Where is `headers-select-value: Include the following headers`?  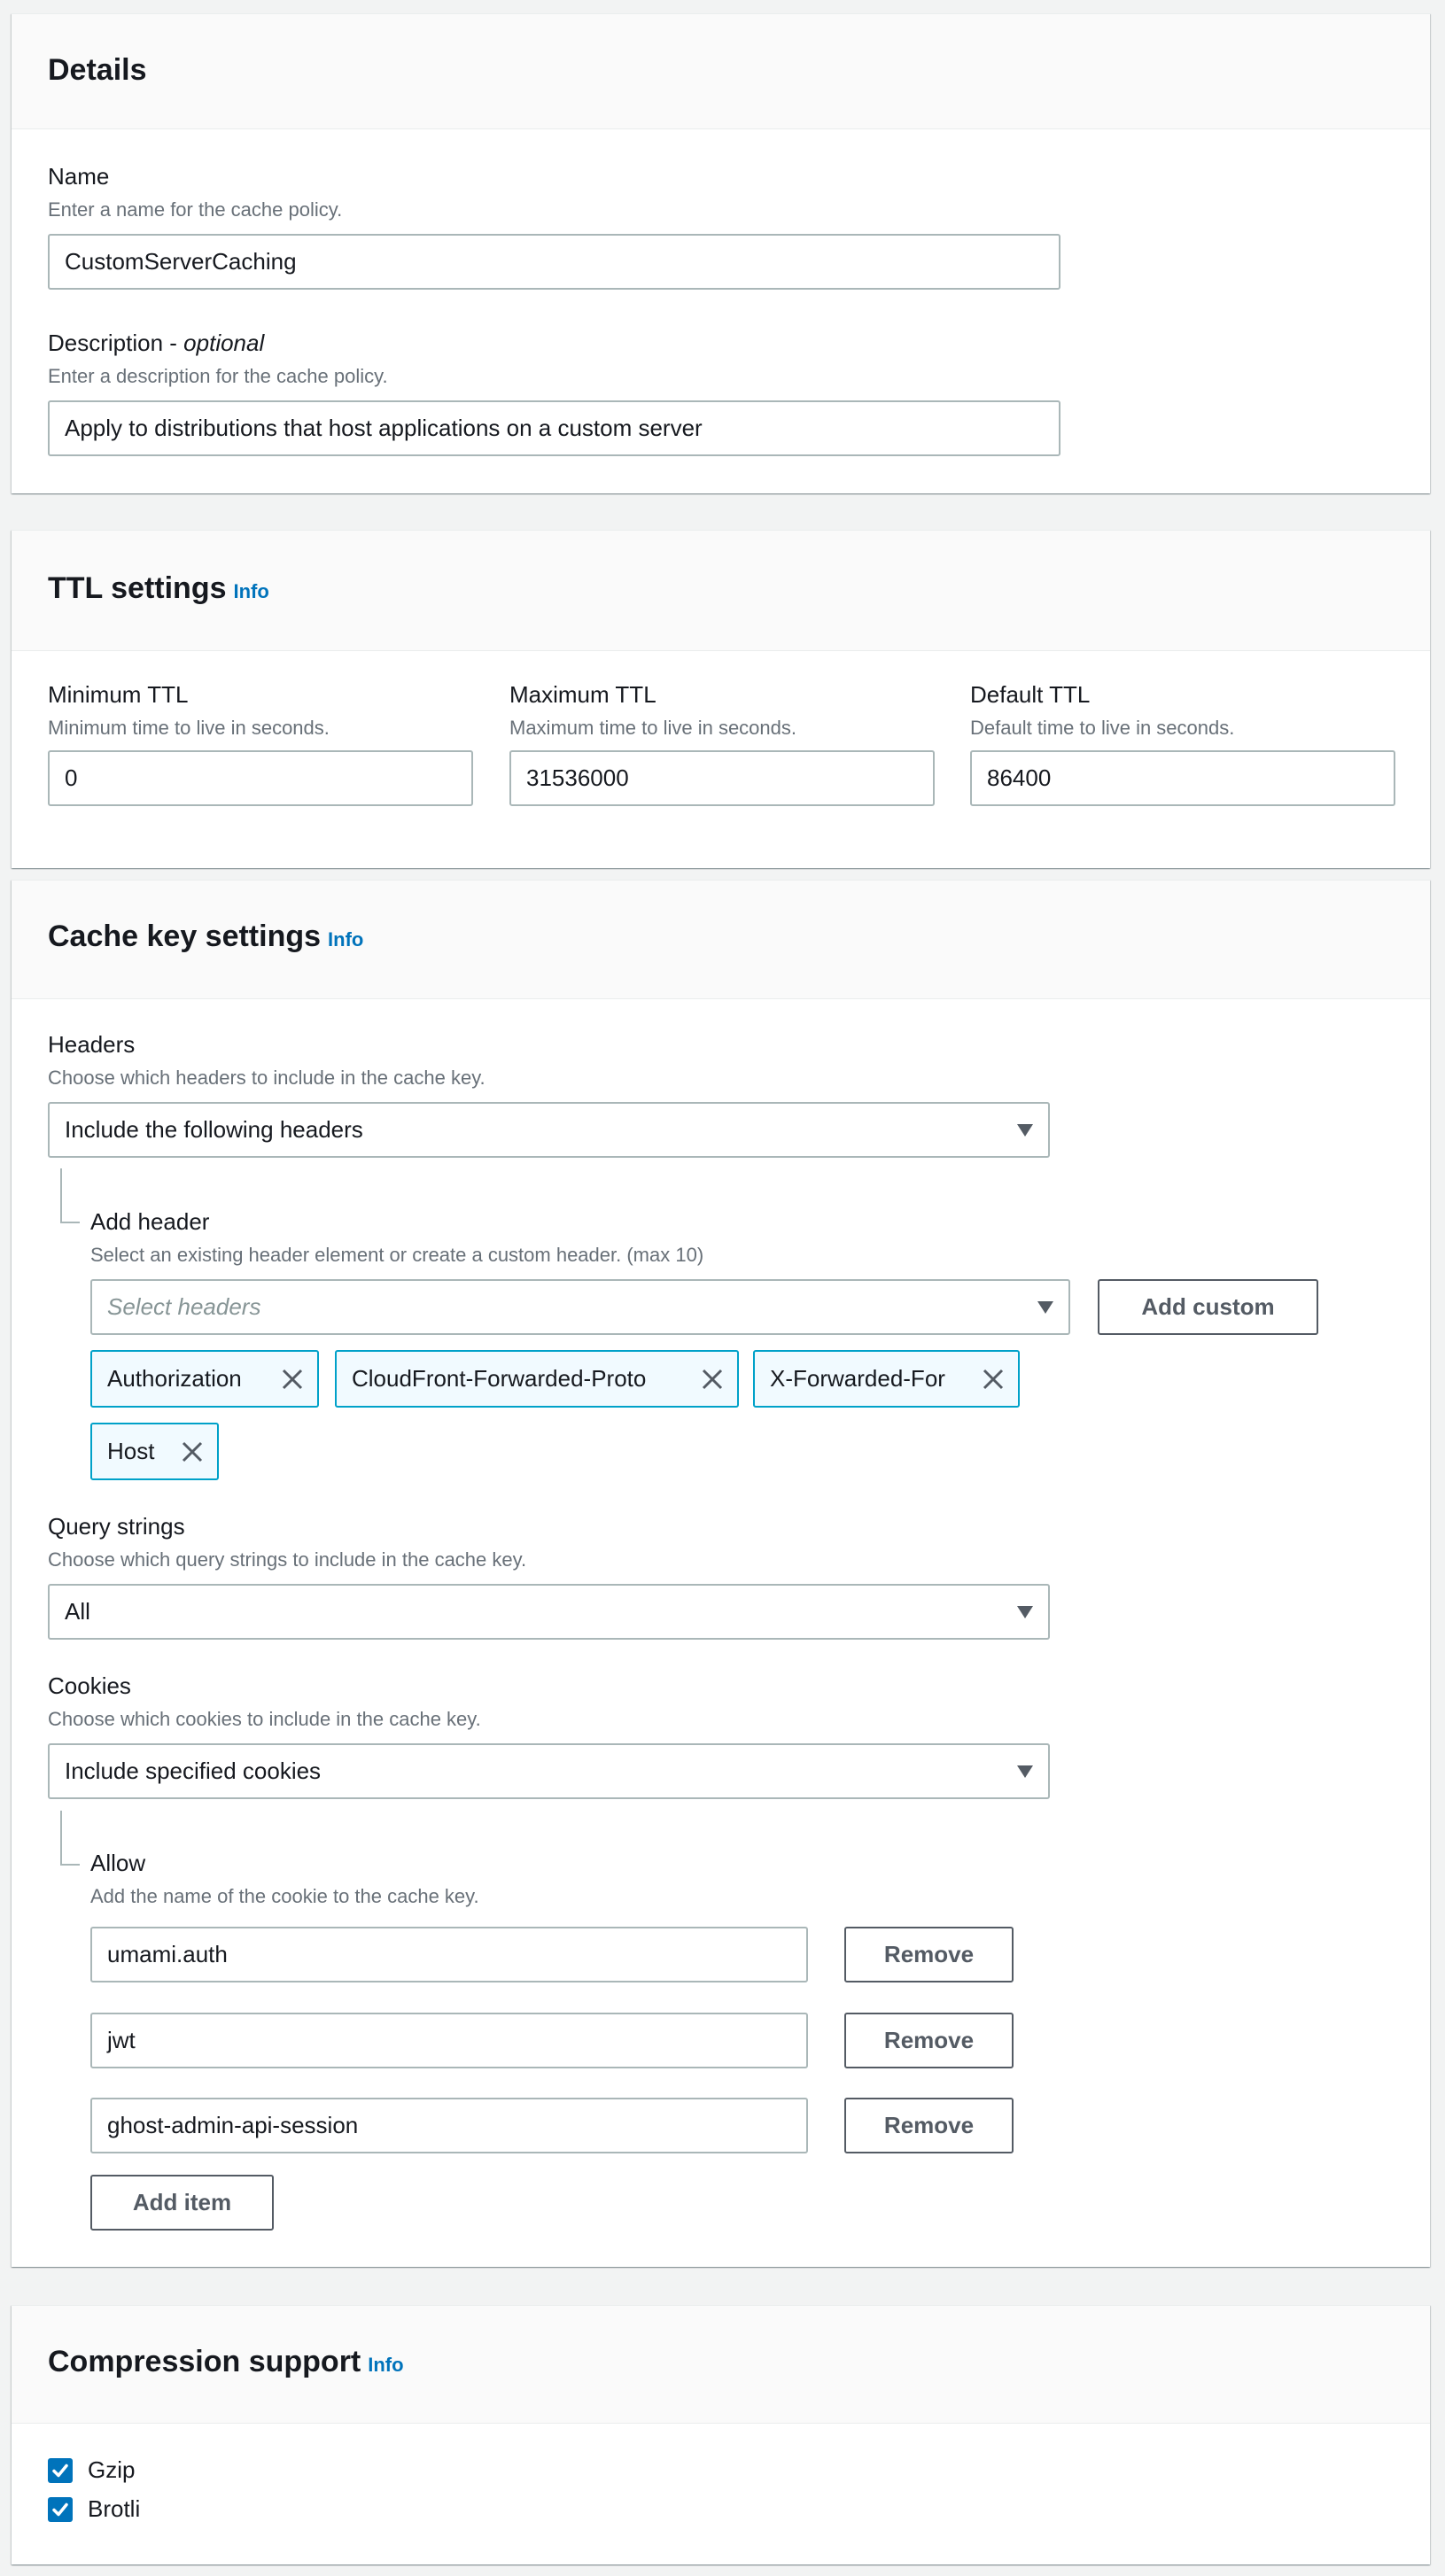 headers-select-value: Include the following headers is located at coordinates (214, 1129).